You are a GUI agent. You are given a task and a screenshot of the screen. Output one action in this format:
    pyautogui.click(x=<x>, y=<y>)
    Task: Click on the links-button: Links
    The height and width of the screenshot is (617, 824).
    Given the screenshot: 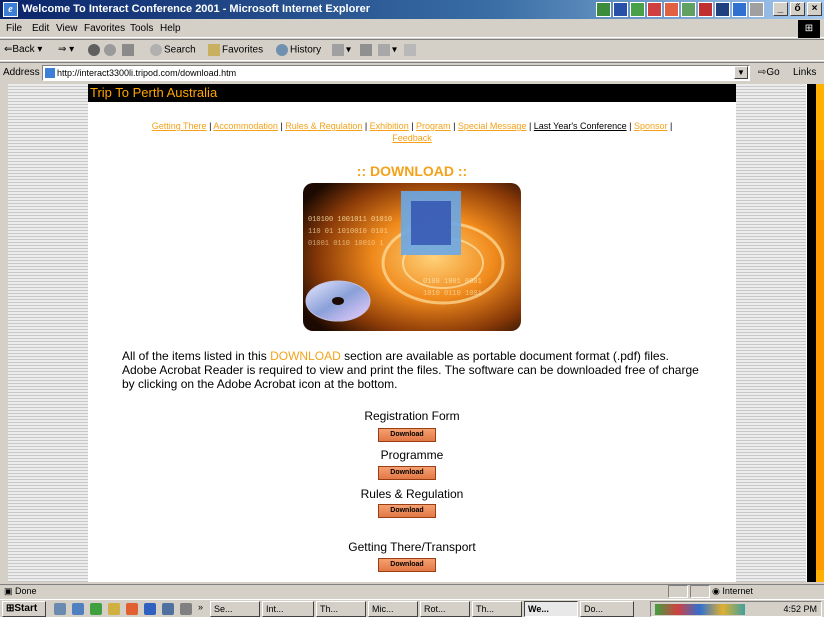 What is the action you would take?
    pyautogui.click(x=804, y=72)
    